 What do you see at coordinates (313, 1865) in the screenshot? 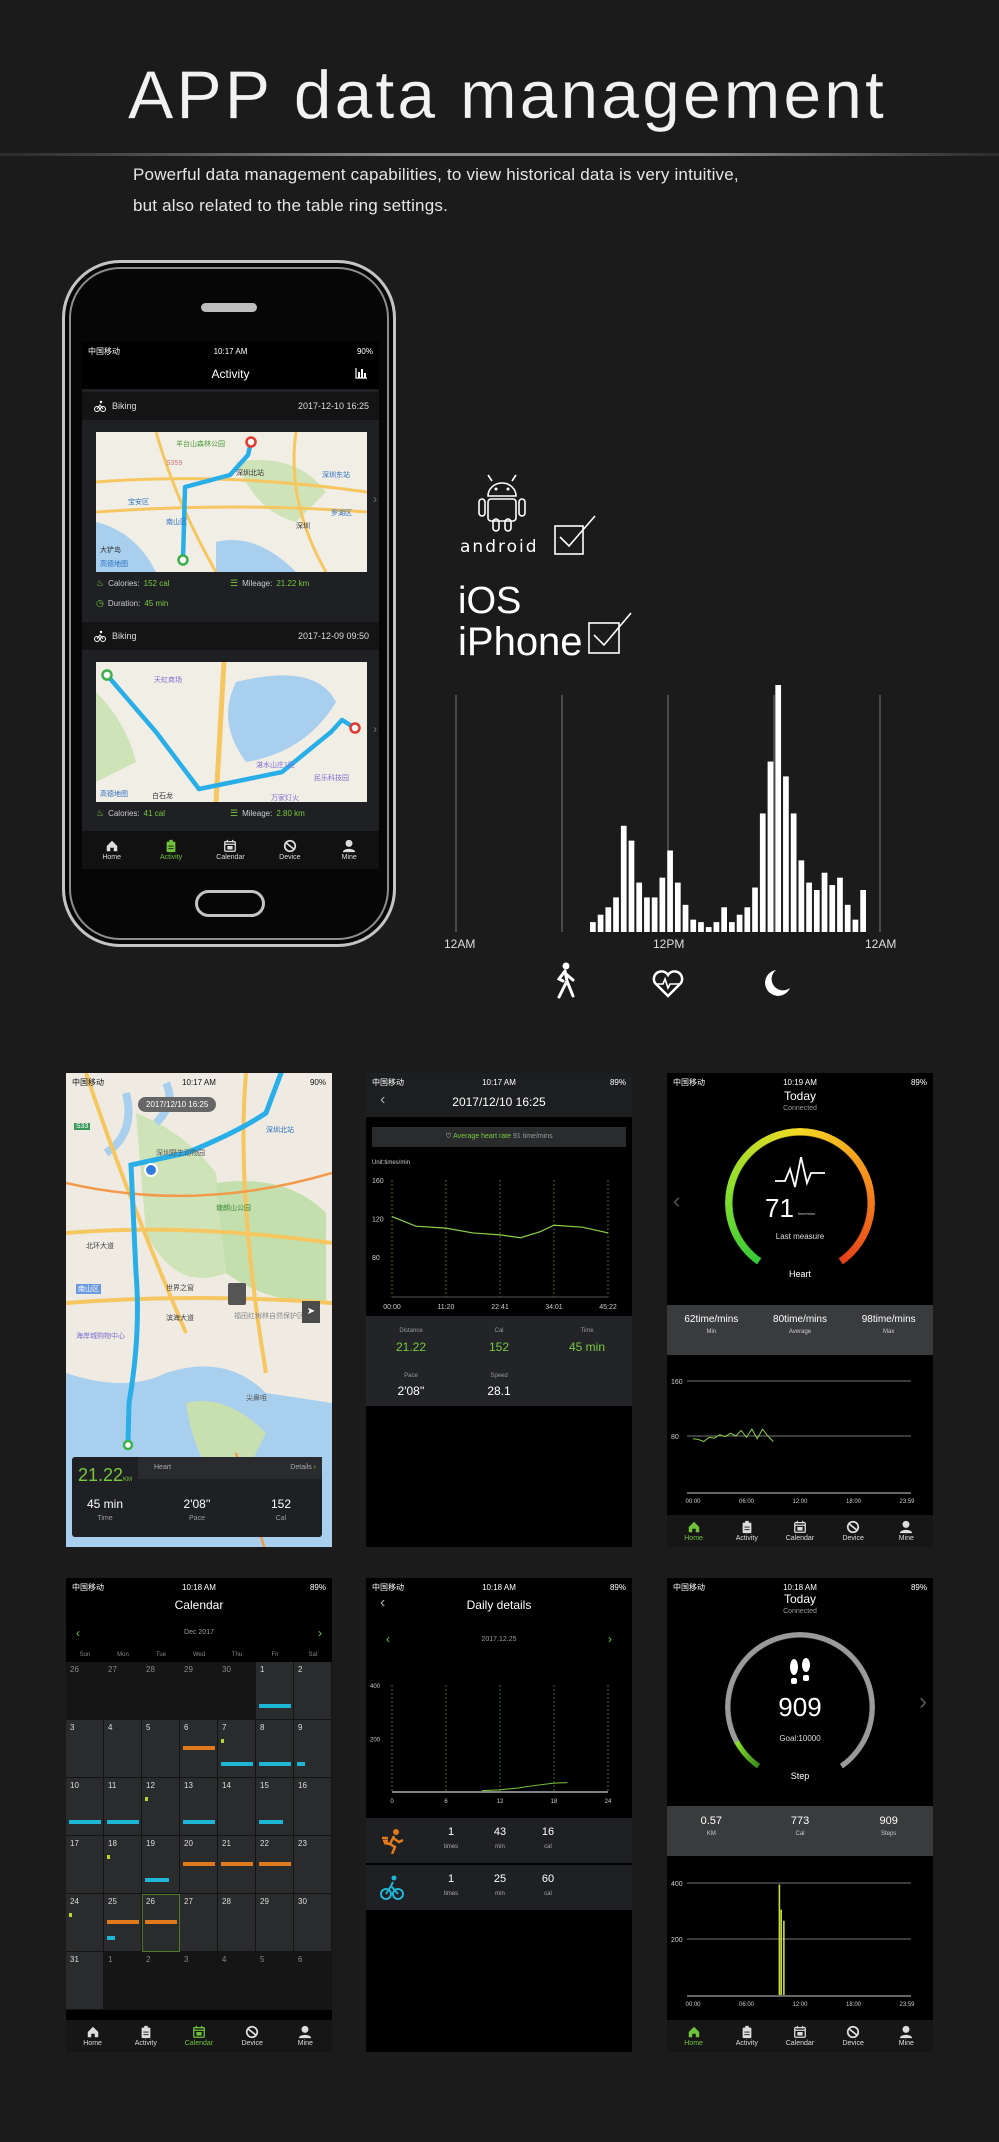
I see `calendar-day: 23` at bounding box center [313, 1865].